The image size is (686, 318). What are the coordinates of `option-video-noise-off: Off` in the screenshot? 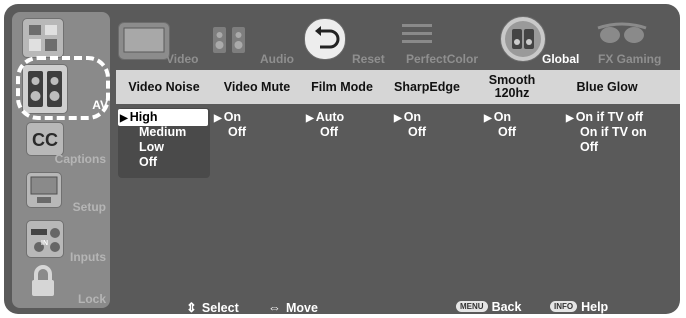 It's located at (148, 162).